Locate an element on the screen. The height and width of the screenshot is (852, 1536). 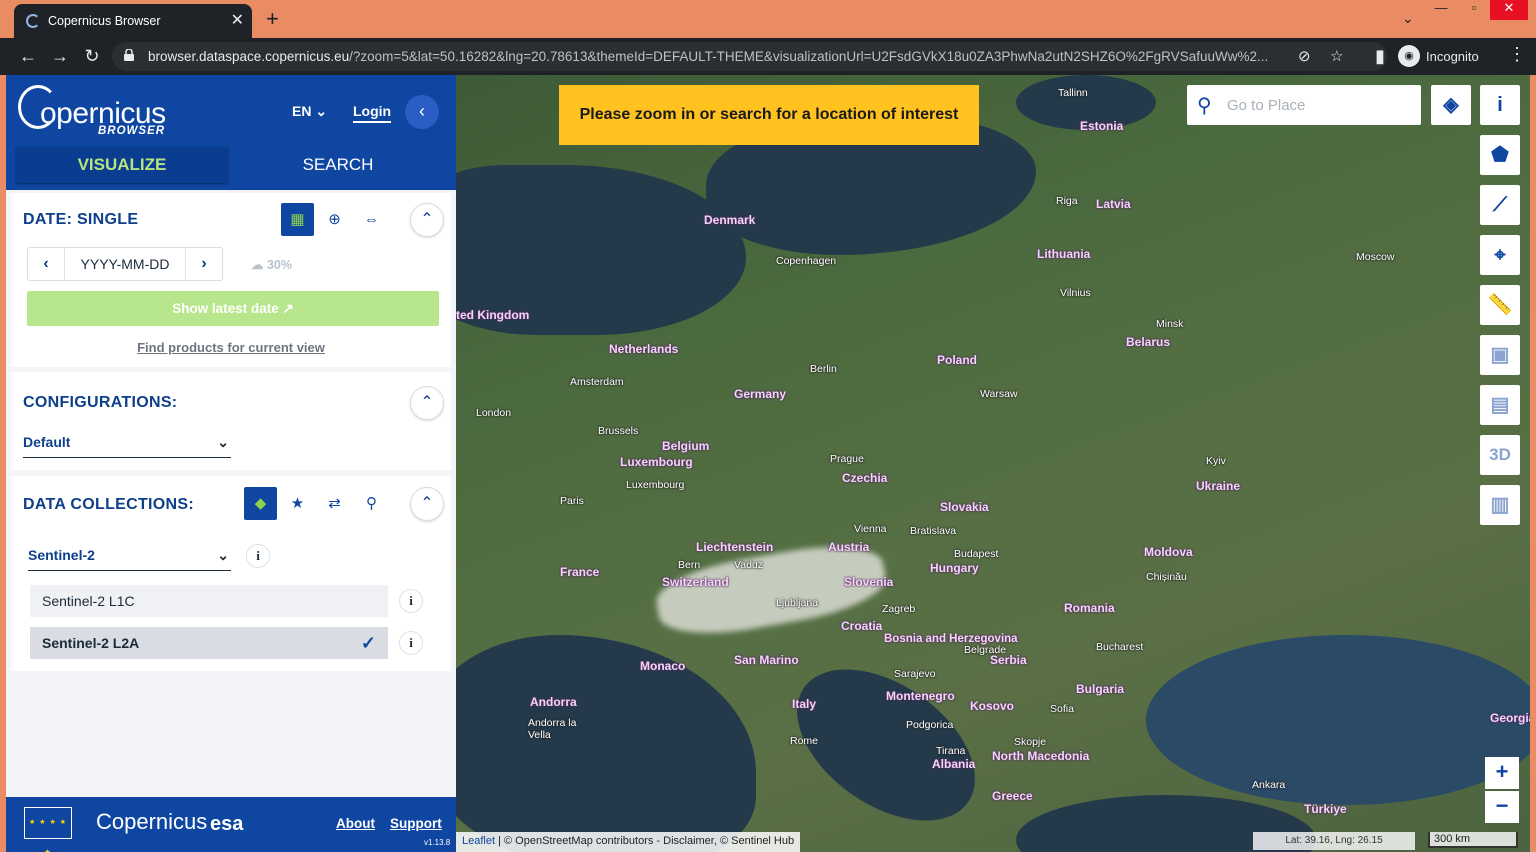
map-label: Andorra is located at coordinates (553, 702).